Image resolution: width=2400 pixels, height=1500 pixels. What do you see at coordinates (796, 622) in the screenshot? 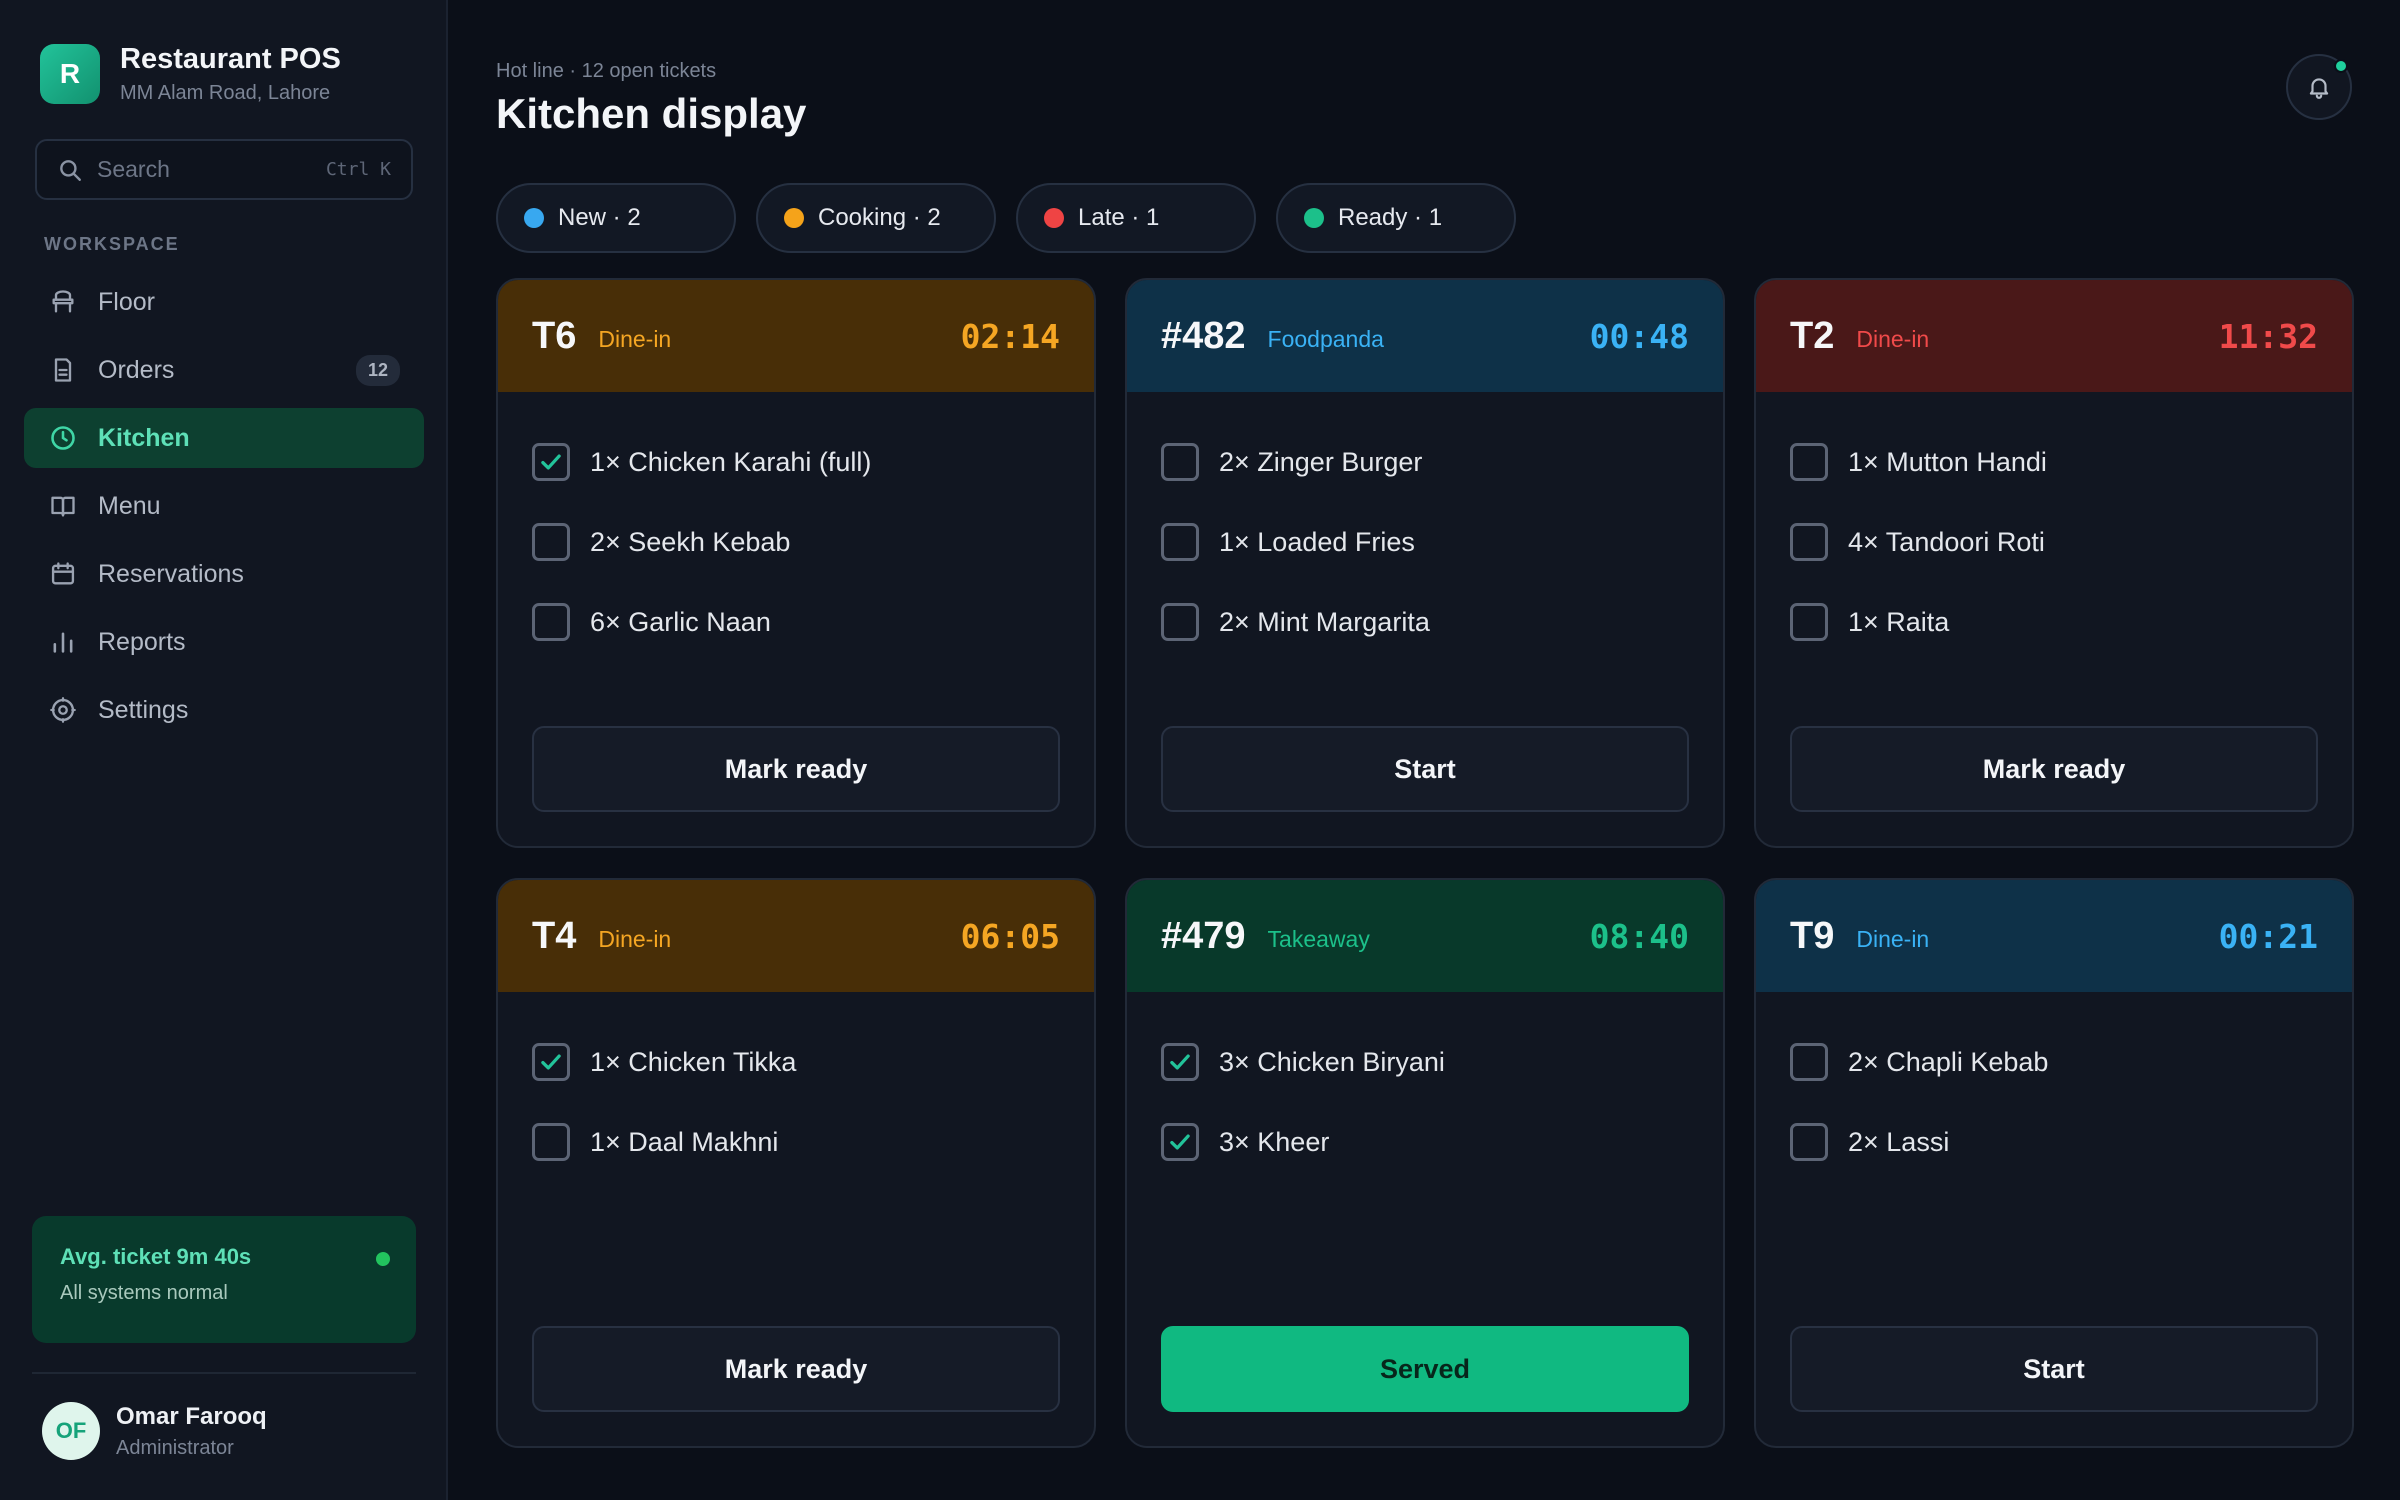
I see `ticket-item: 6× Garlic Naan` at bounding box center [796, 622].